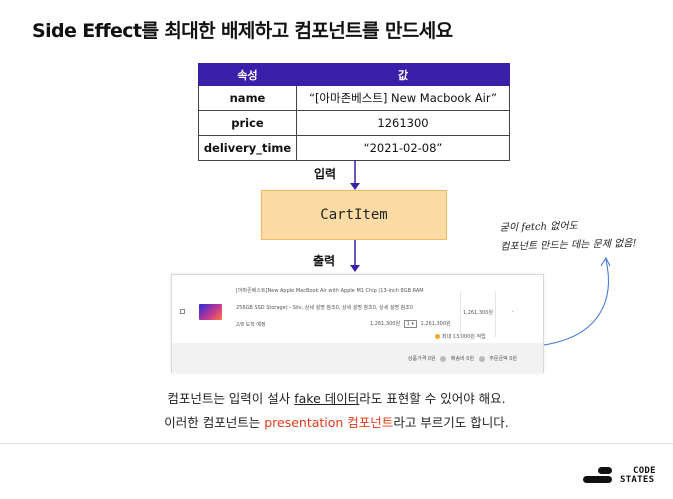 The height and width of the screenshot is (499, 673). What do you see at coordinates (355, 186) in the screenshot?
I see `input-arrow-head` at bounding box center [355, 186].